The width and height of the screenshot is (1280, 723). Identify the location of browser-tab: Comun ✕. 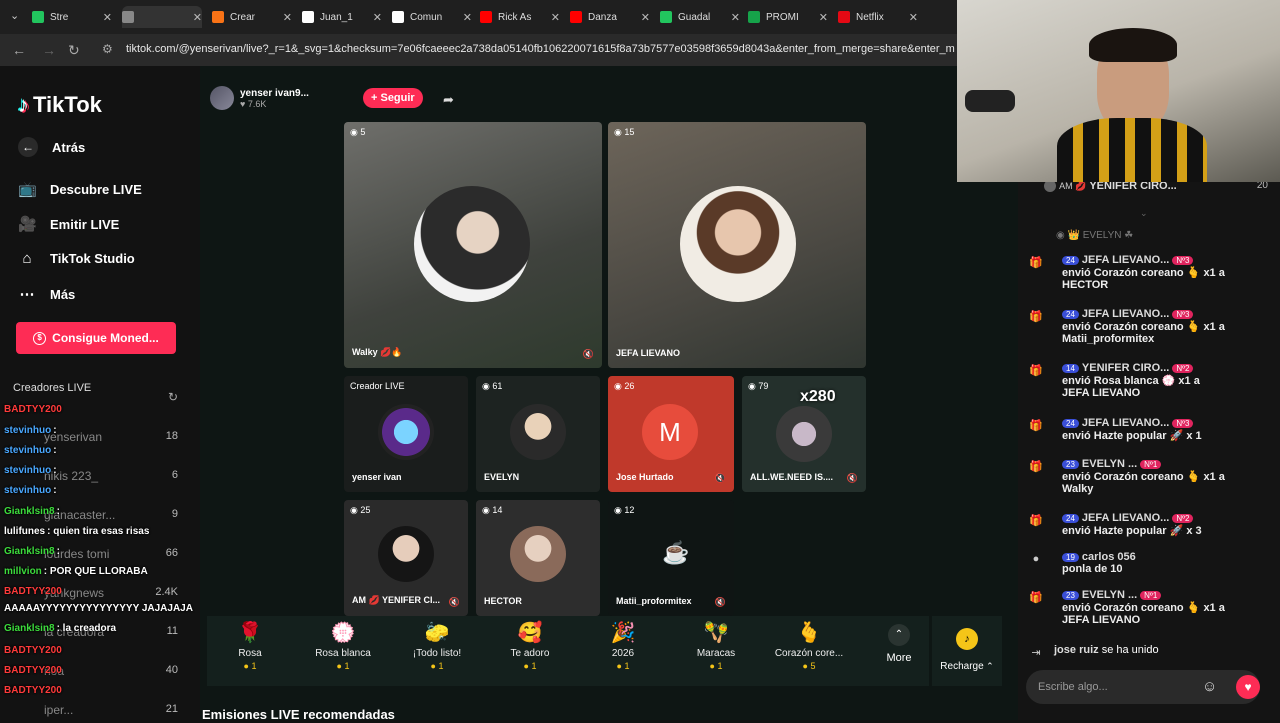
(432, 17).